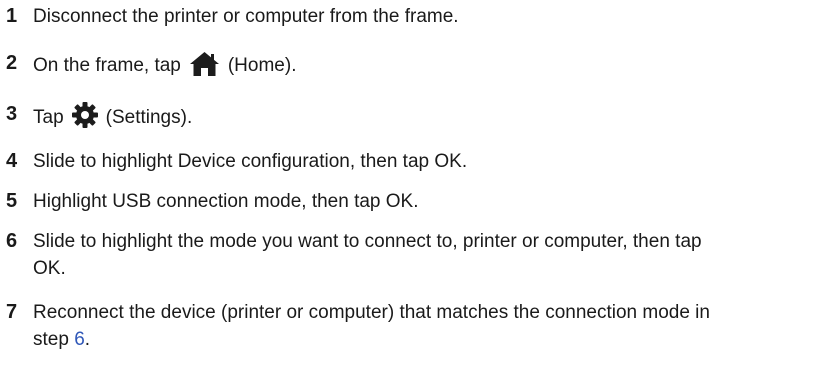  What do you see at coordinates (85, 119) in the screenshot?
I see `gear-icon` at bounding box center [85, 119].